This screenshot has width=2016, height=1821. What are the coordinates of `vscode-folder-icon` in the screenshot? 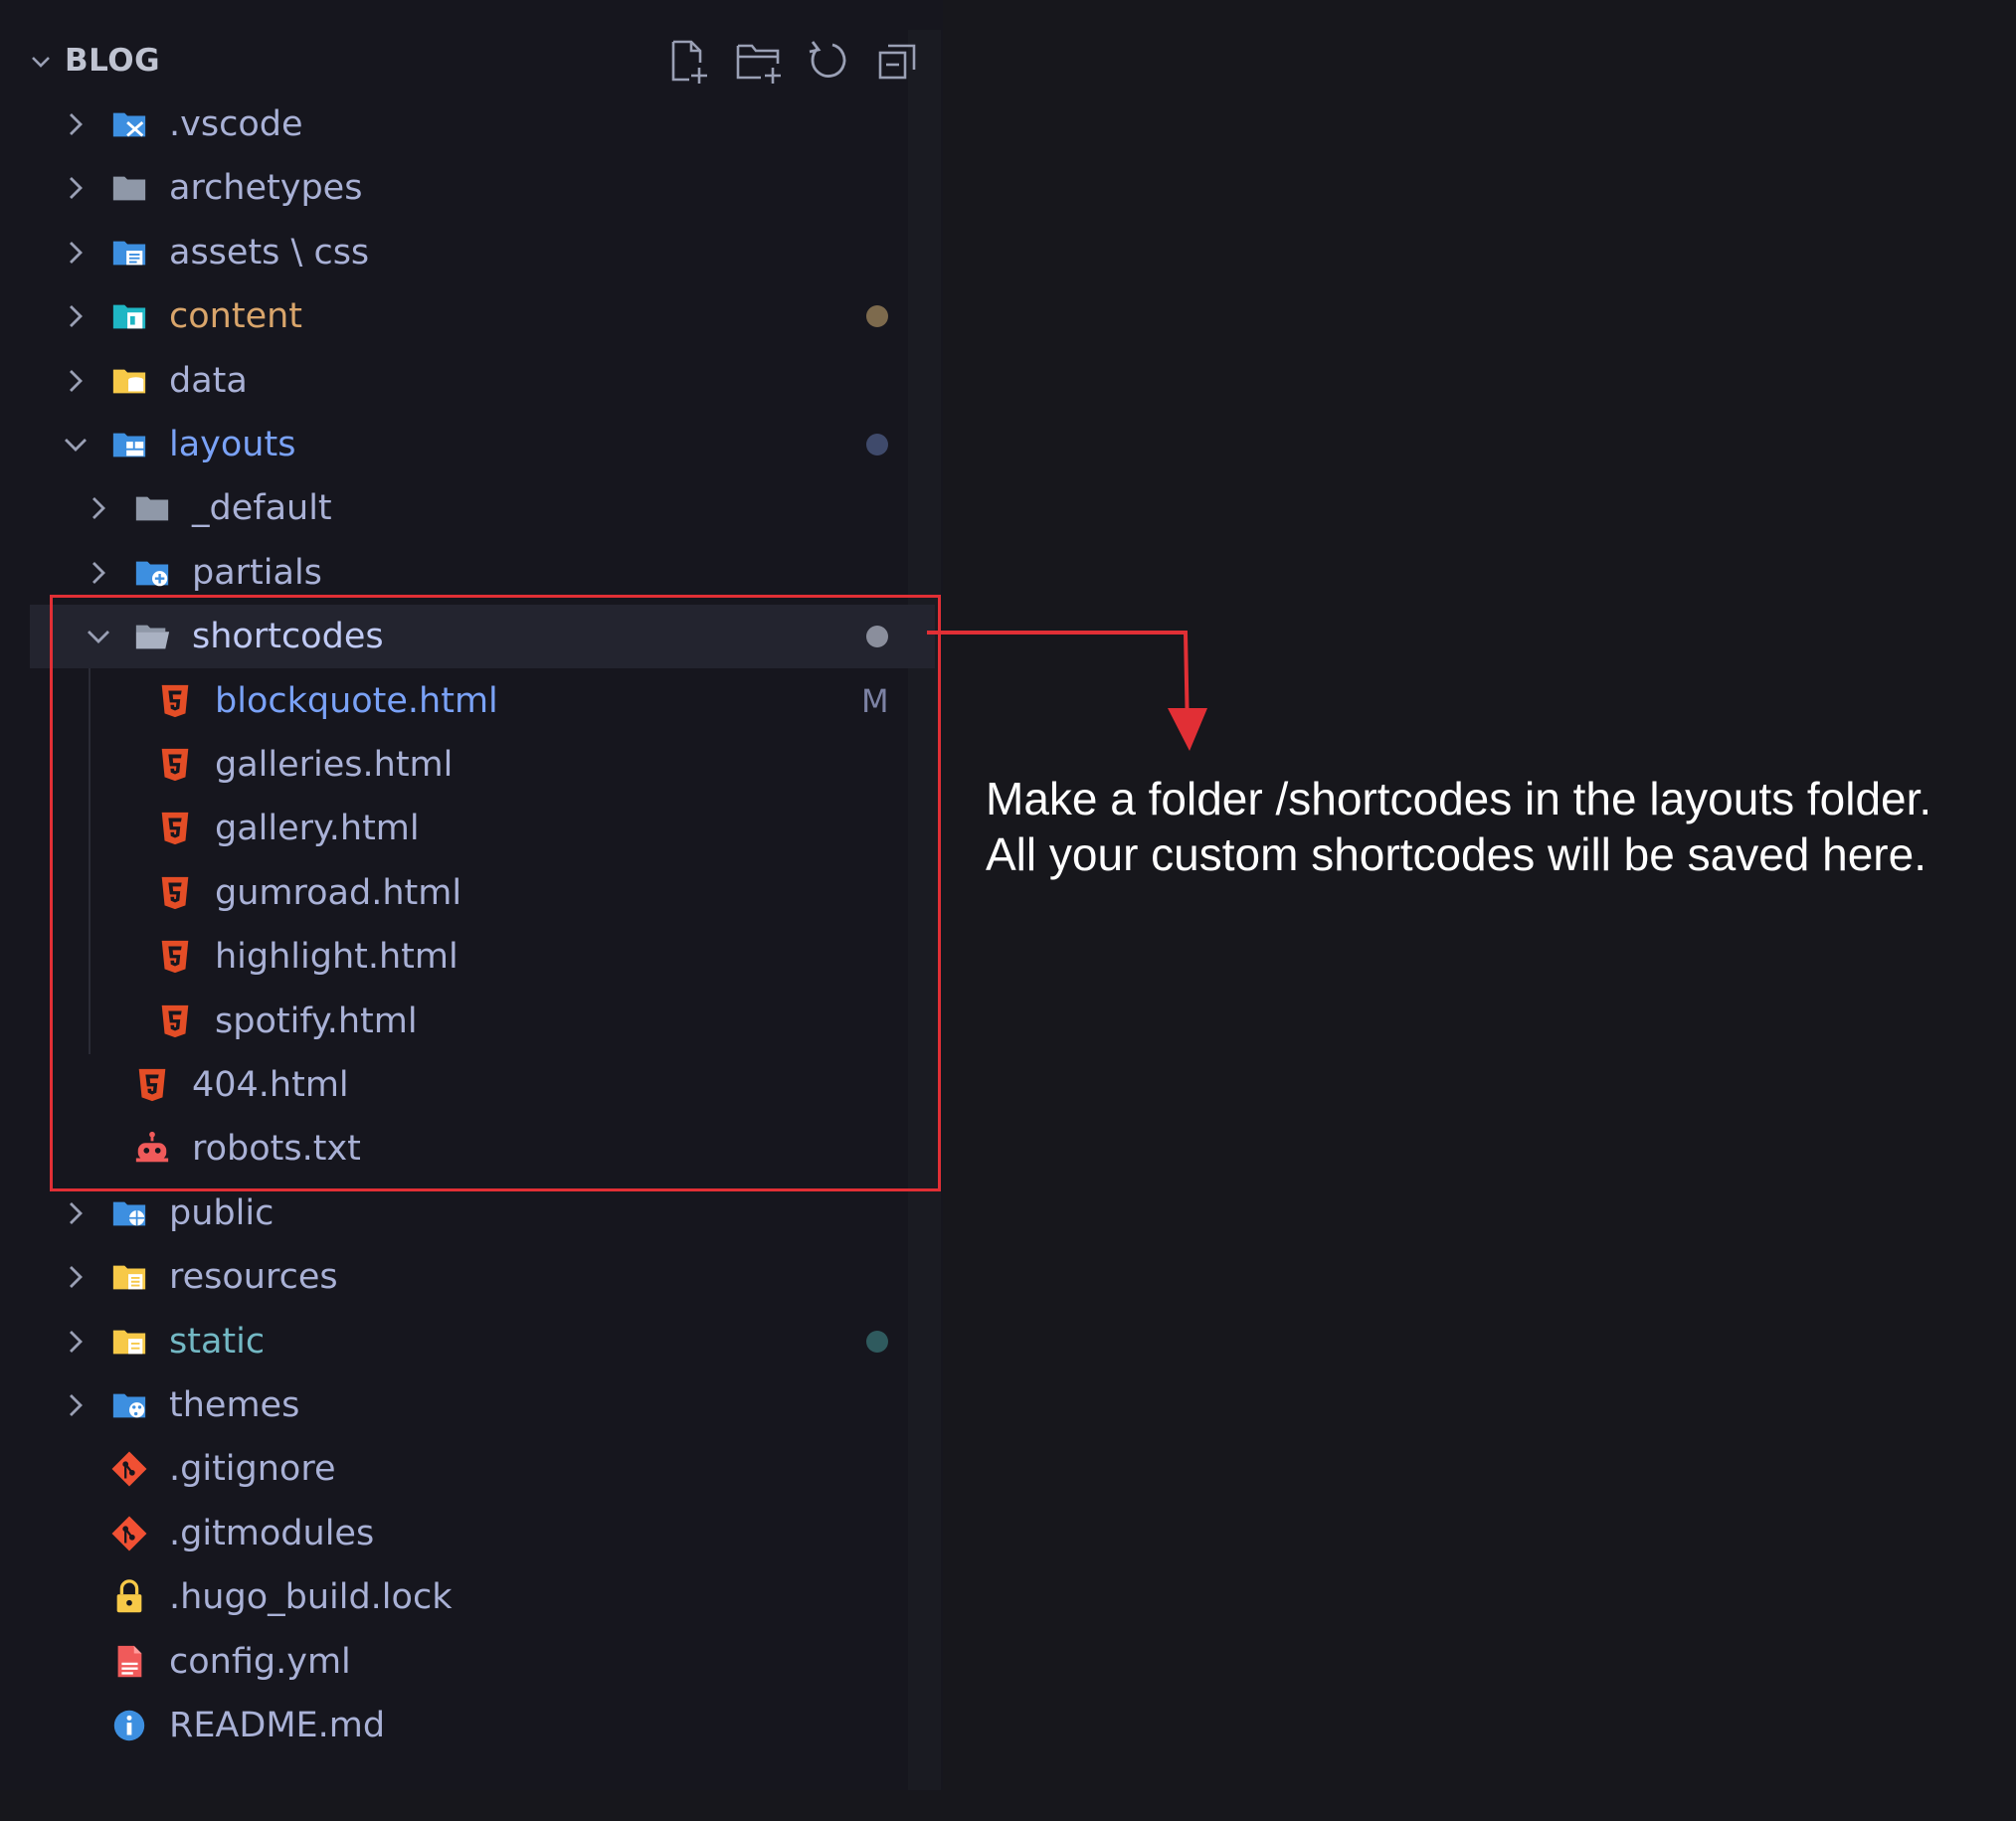 It's located at (129, 124).